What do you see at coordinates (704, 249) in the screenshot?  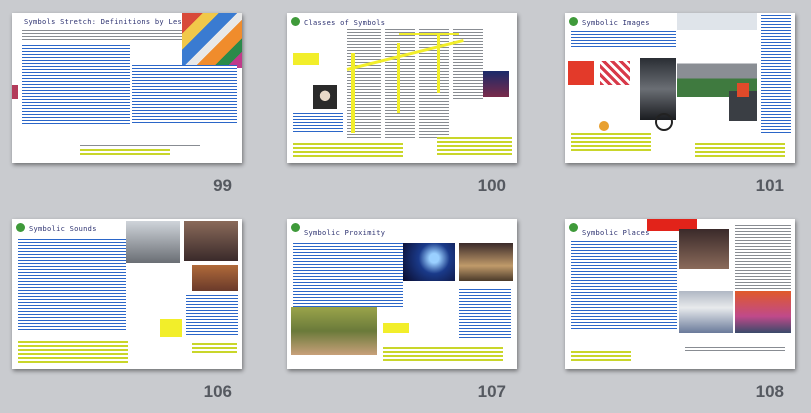 I see `room-image` at bounding box center [704, 249].